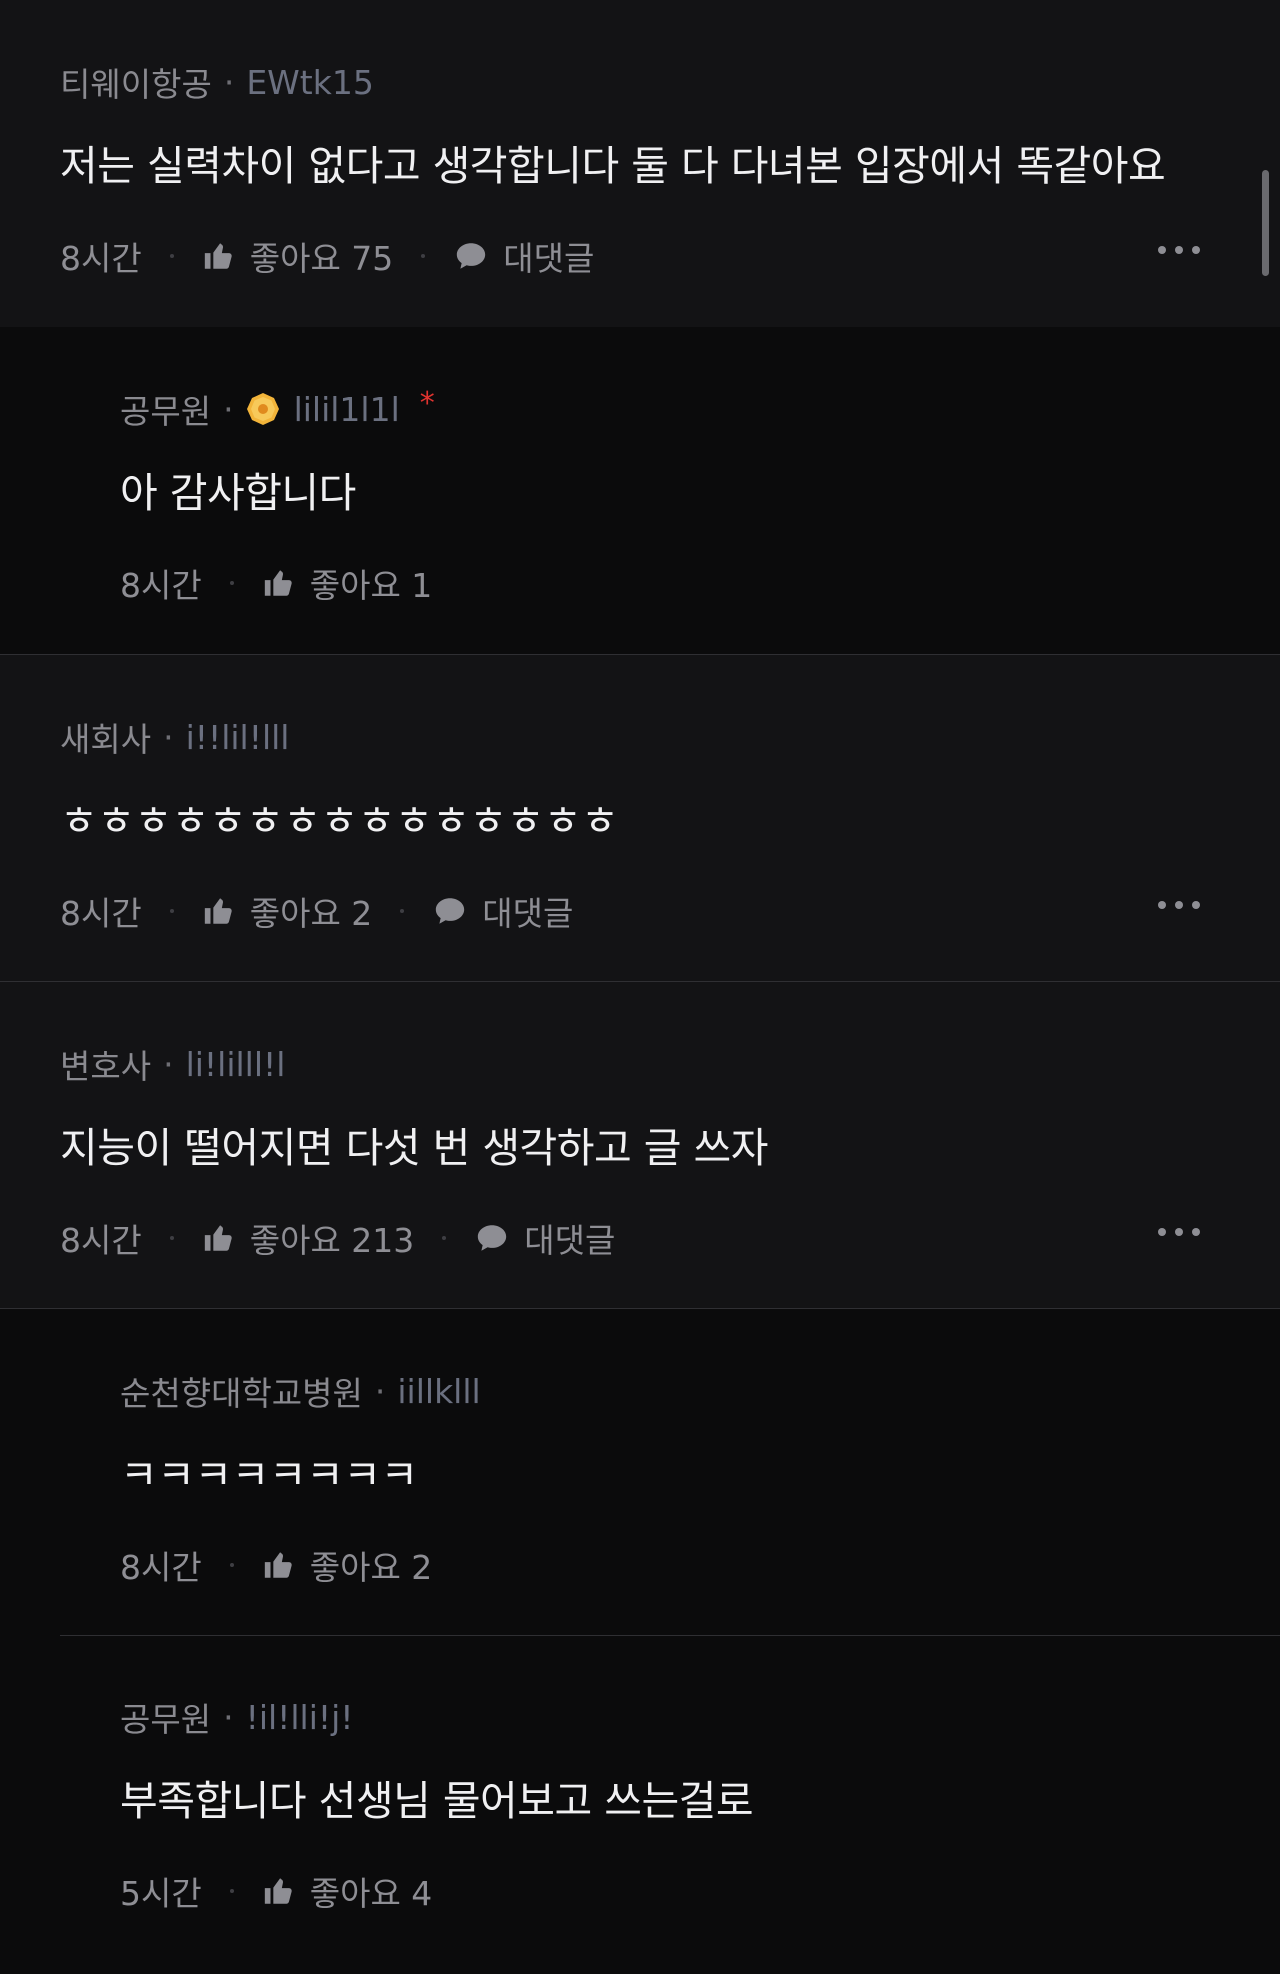  Describe the element at coordinates (347, 409) in the screenshot. I see `nickname: lilil1l1l` at that location.